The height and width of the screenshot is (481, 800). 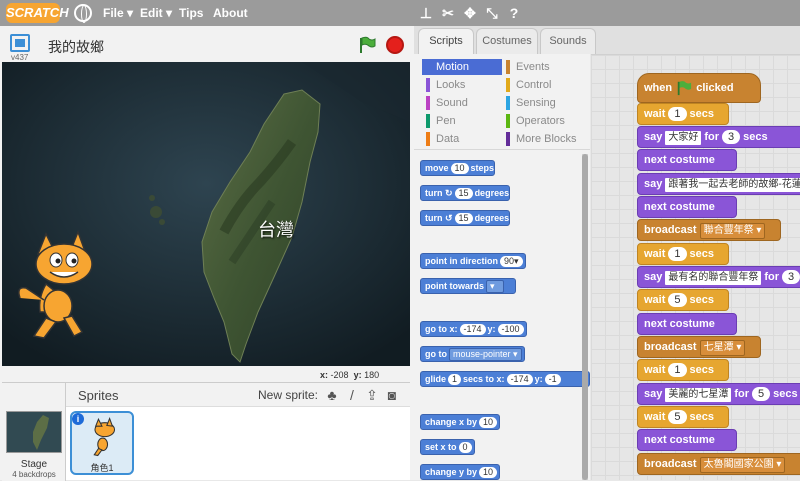 I want to click on edit-menu: Edit ▾, so click(x=156, y=13).